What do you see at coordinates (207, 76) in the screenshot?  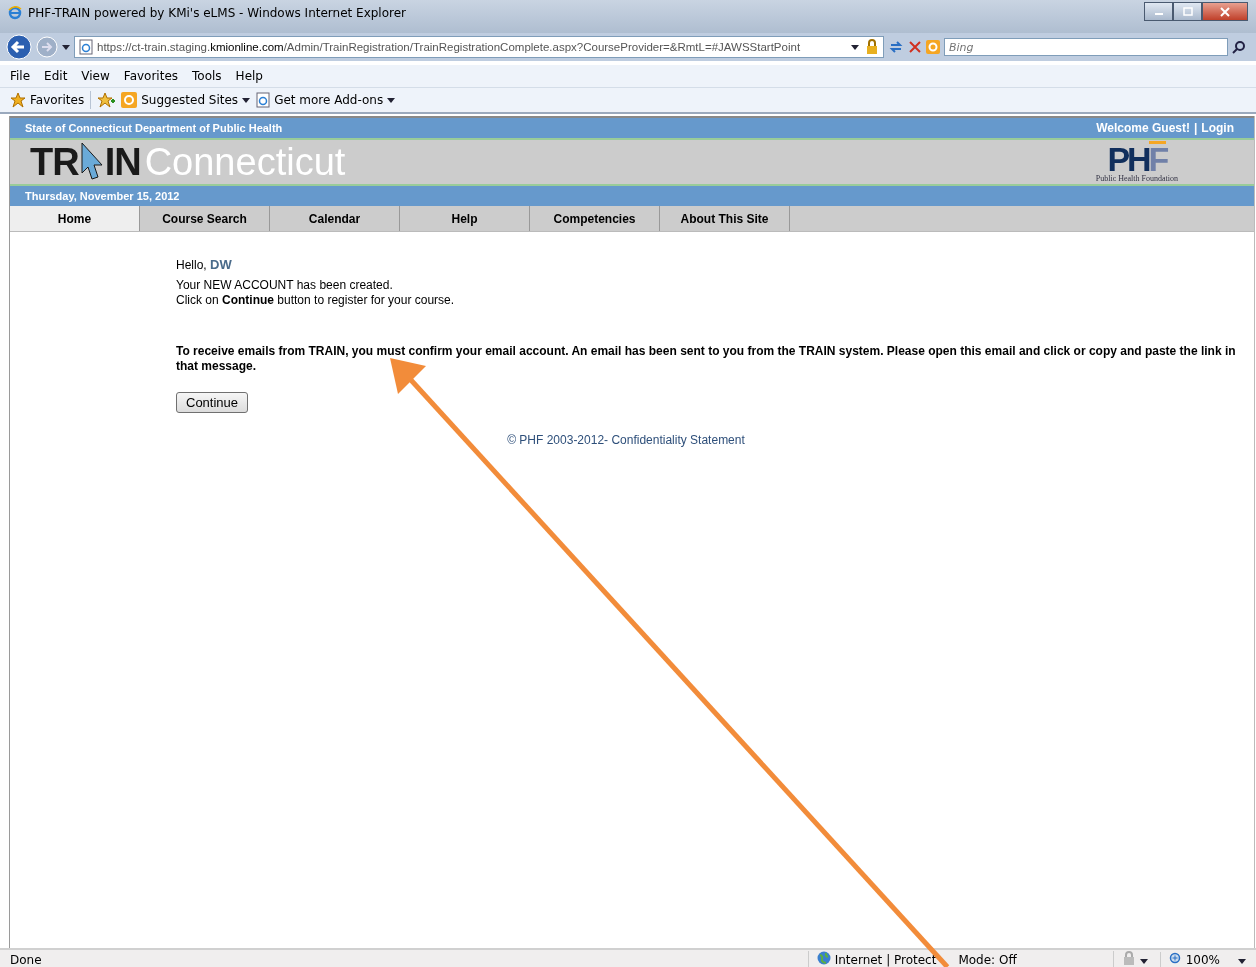 I see `menu-item: Tools` at bounding box center [207, 76].